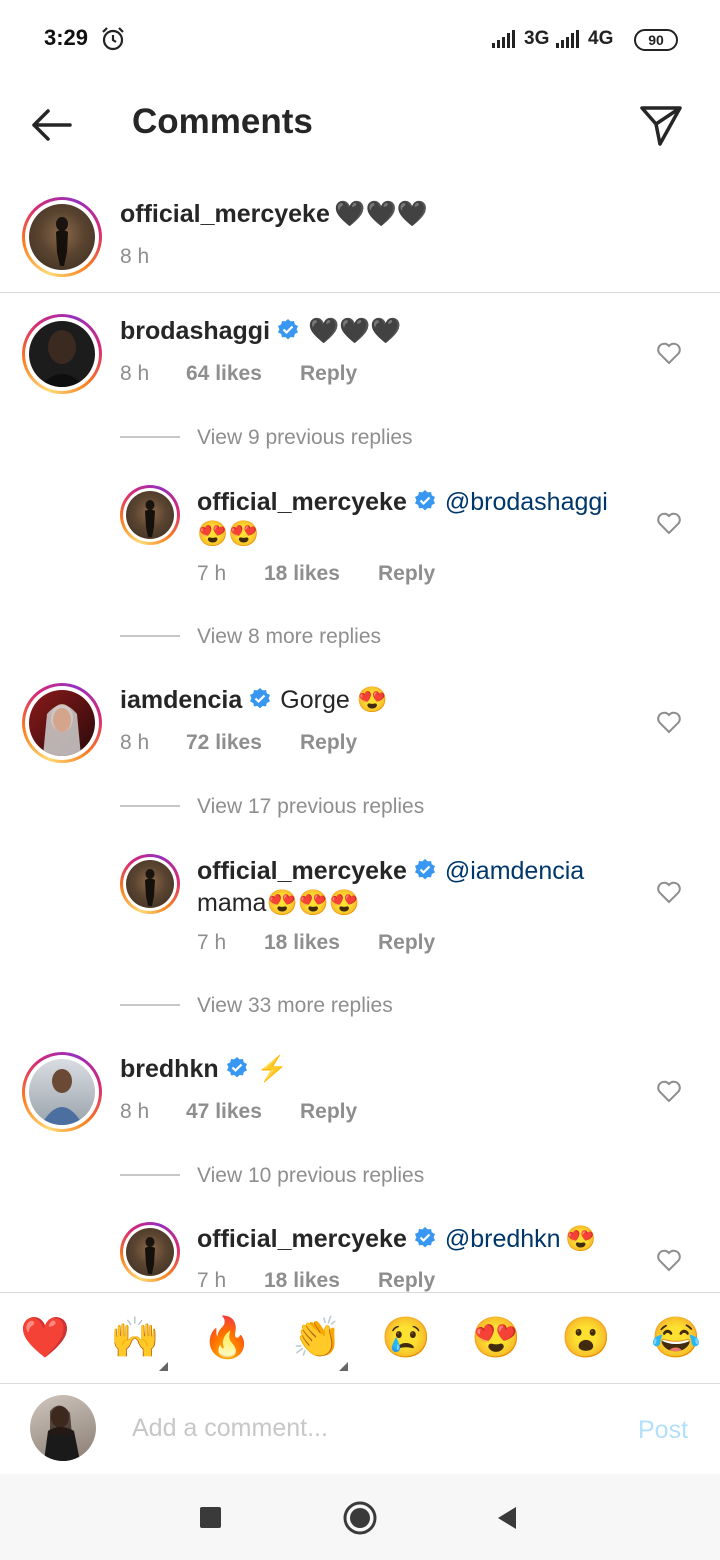 This screenshot has height=1560, width=720. I want to click on comment-username: brodashaggi, so click(195, 331).